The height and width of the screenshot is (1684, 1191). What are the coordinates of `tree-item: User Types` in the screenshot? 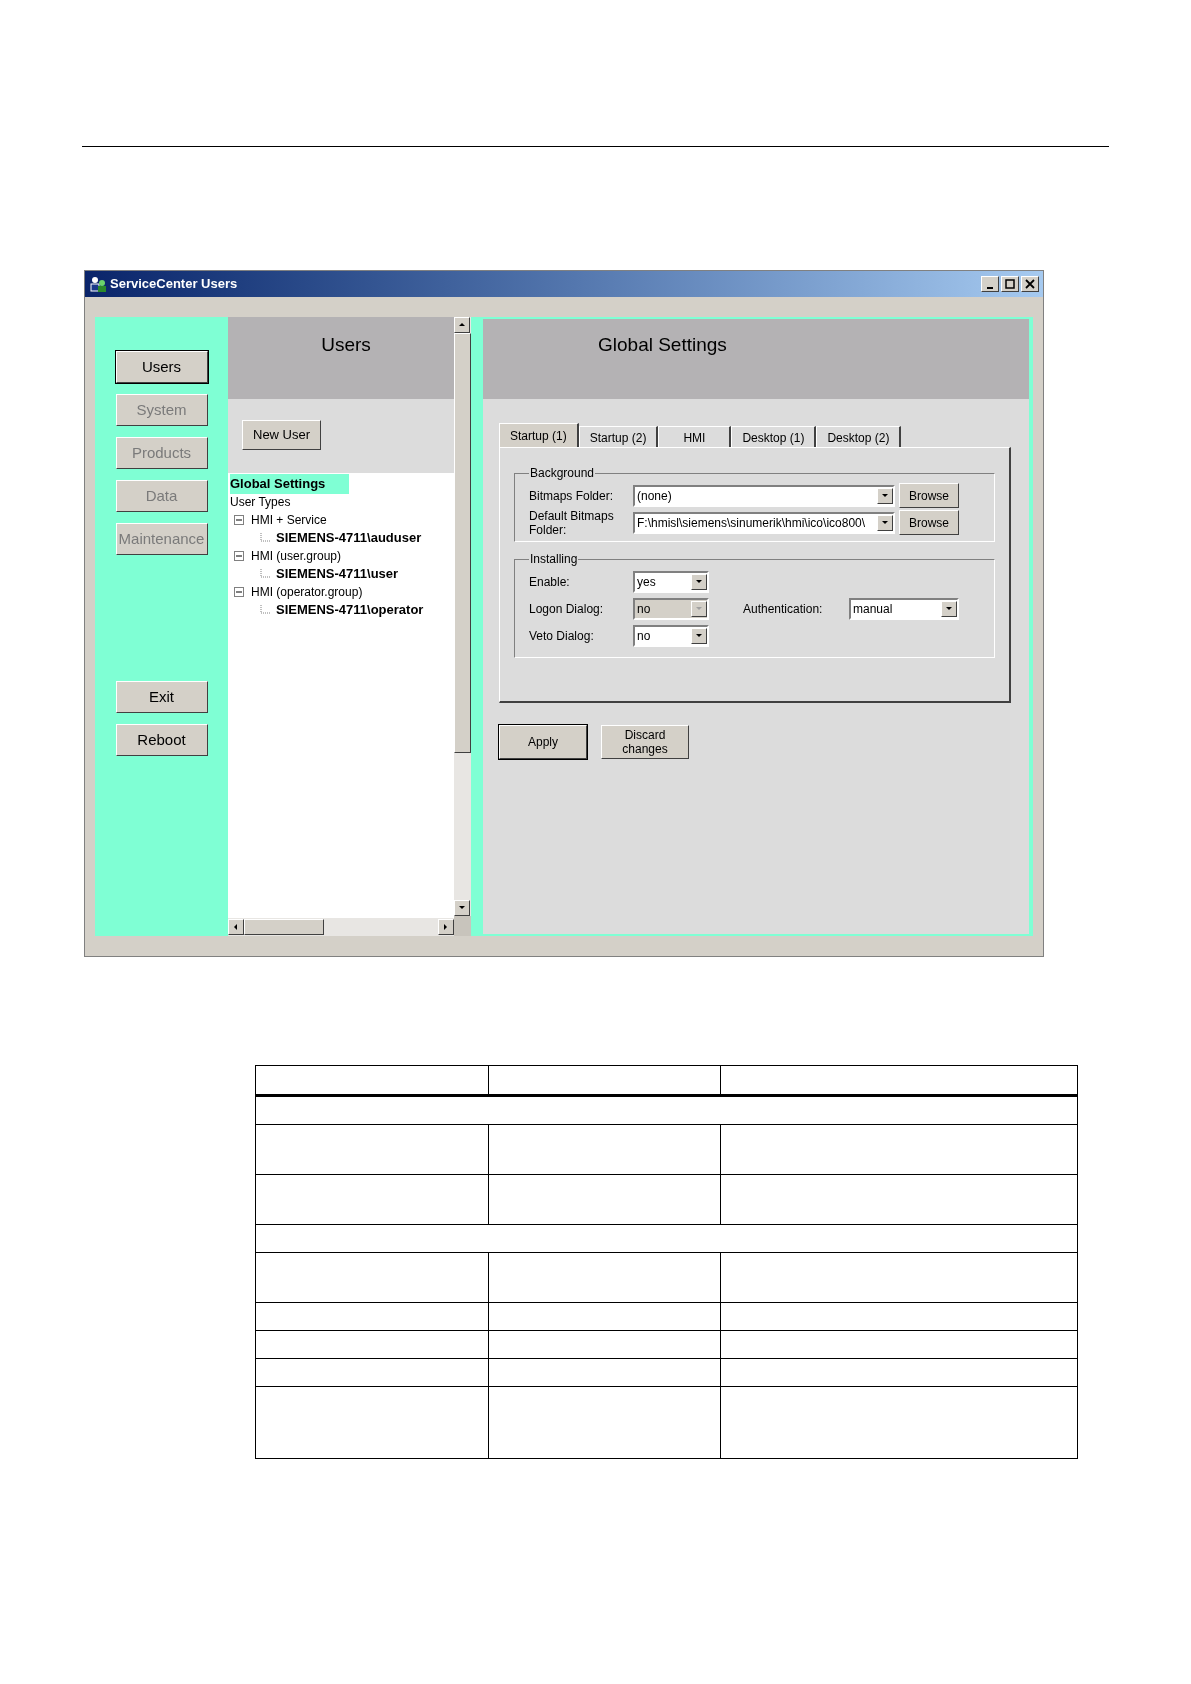 It's located at (260, 502).